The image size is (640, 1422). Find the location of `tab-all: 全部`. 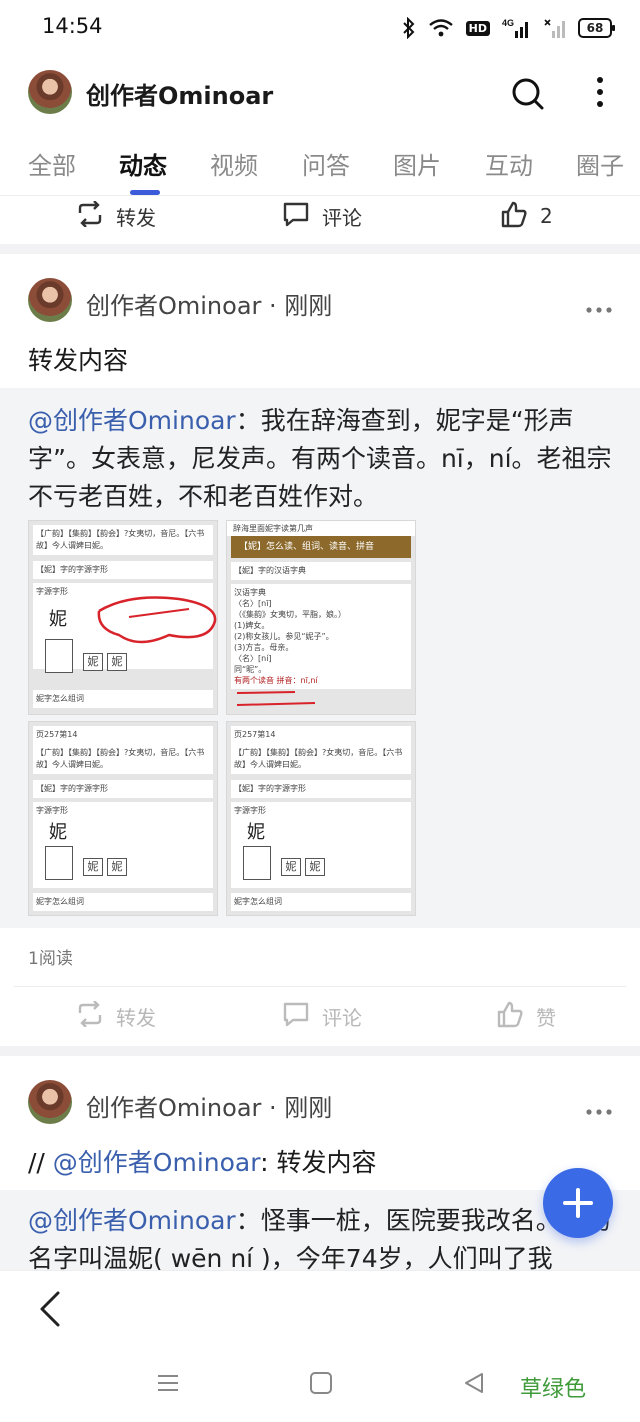

tab-all: 全部 is located at coordinates (52, 163).